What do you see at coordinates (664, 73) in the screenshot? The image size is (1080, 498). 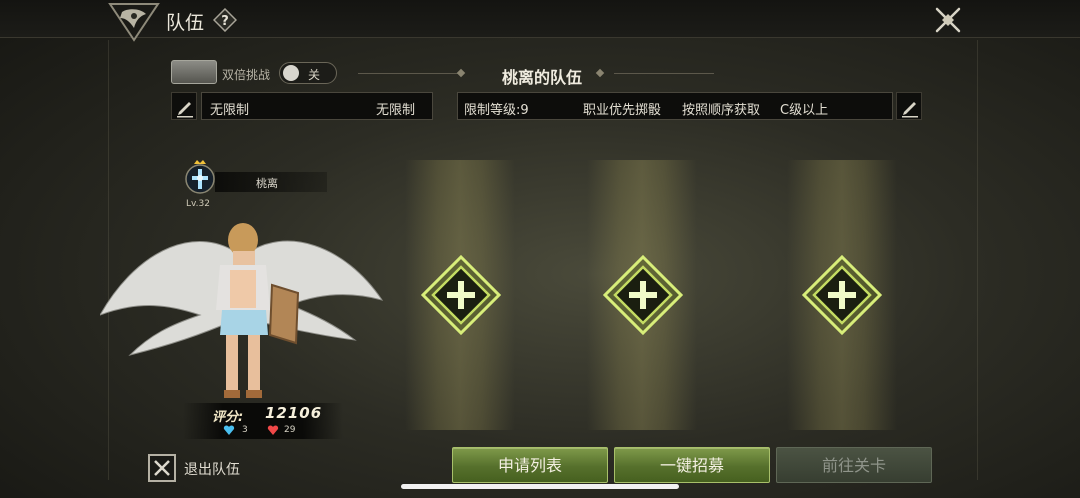 I see `title-divider-right` at bounding box center [664, 73].